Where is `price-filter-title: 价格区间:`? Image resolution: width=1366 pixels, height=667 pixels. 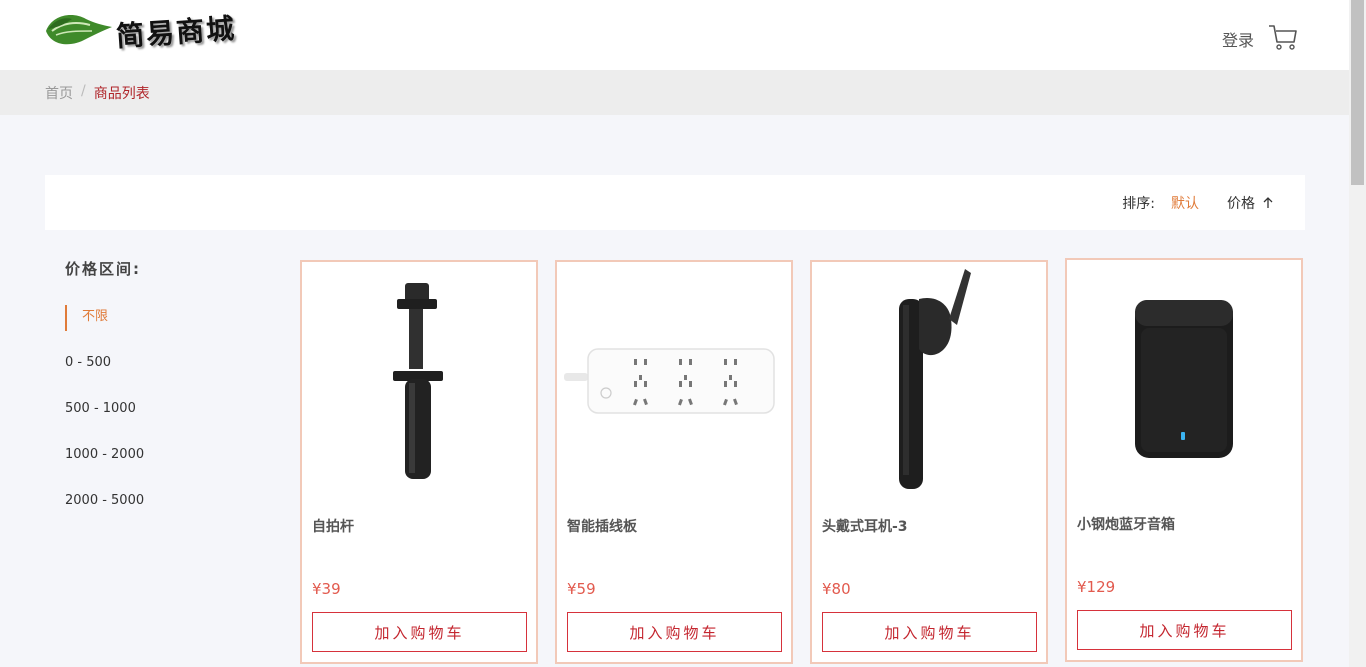
price-filter-title: 价格区间: is located at coordinates (103, 269).